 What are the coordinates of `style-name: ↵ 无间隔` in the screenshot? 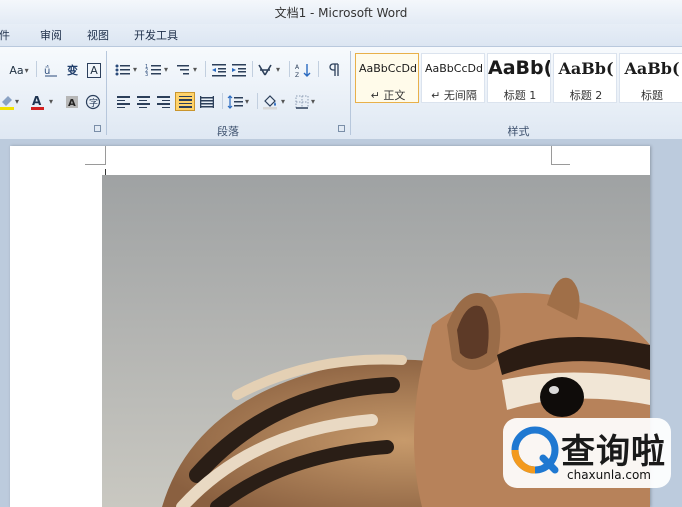 It's located at (454, 95).